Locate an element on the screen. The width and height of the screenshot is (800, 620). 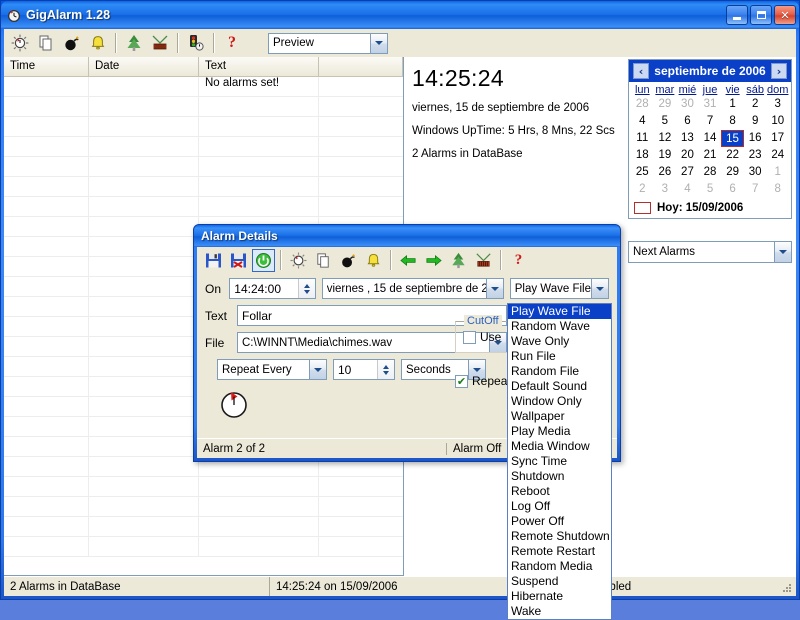
calendar-next-month-icon: › is located at coordinates (779, 71).